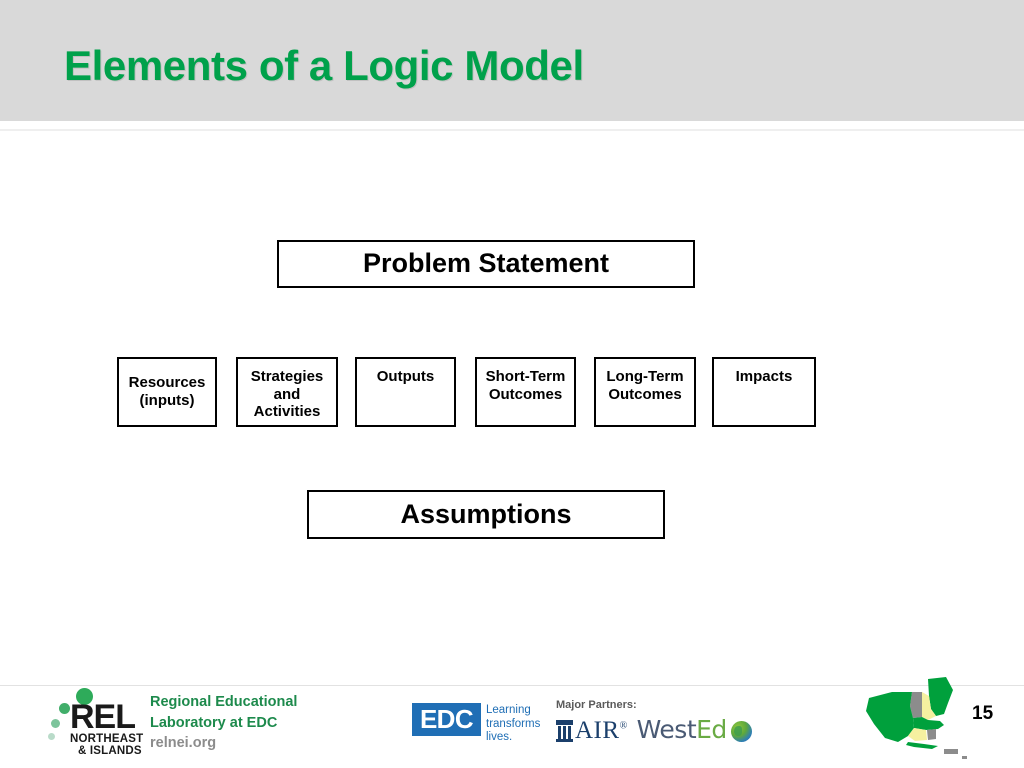  I want to click on logic-box-assumptions: Assumptions, so click(486, 514).